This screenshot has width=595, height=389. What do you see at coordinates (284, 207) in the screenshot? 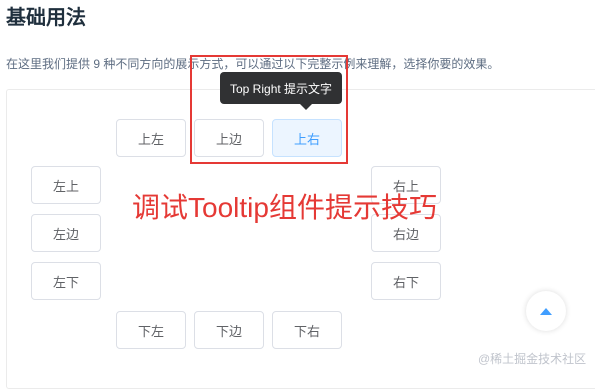
I see `annotation-caption: 调试Tooltip组件提示技巧` at bounding box center [284, 207].